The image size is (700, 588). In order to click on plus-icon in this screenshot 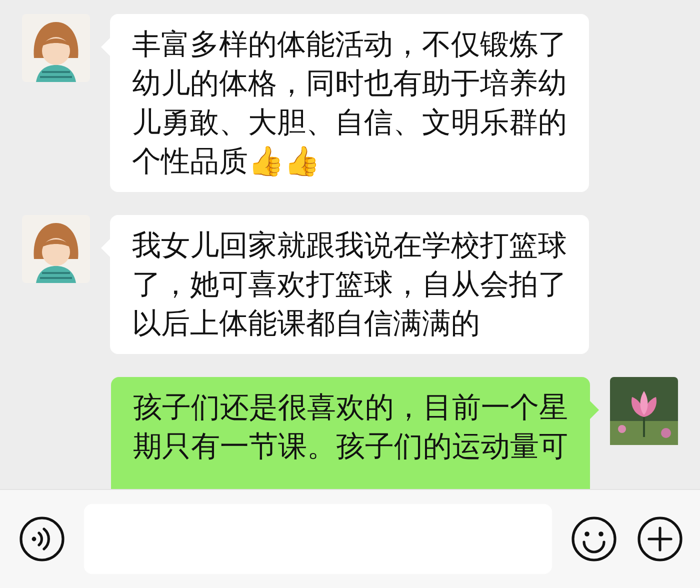, I will do `click(660, 539)`.